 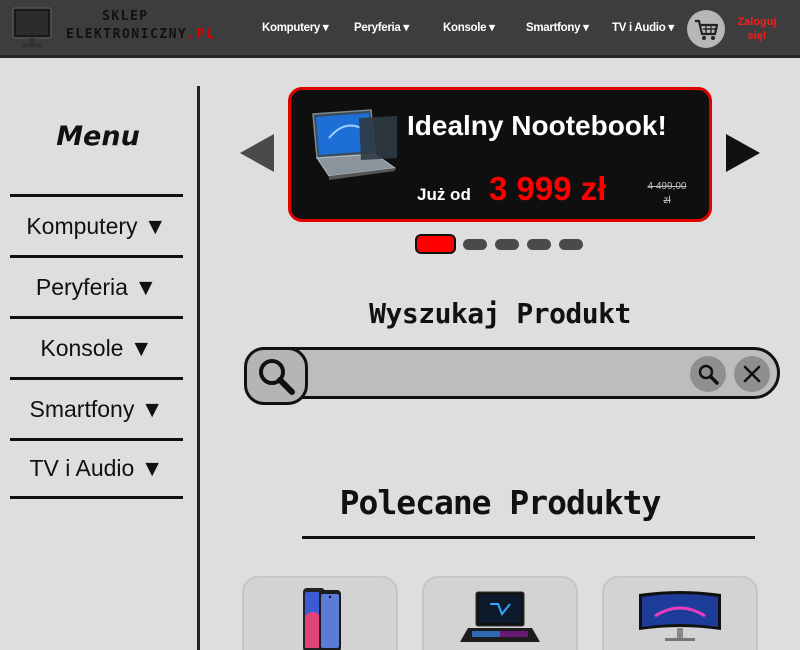 What do you see at coordinates (667, 186) in the screenshot?
I see `old-price-amount: 4 499,00` at bounding box center [667, 186].